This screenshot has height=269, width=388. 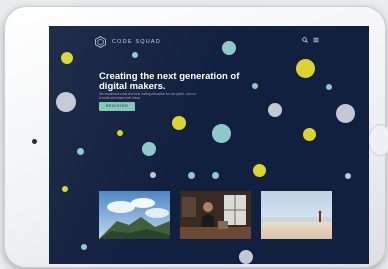 I want to click on mountain-image, so click(x=134, y=215).